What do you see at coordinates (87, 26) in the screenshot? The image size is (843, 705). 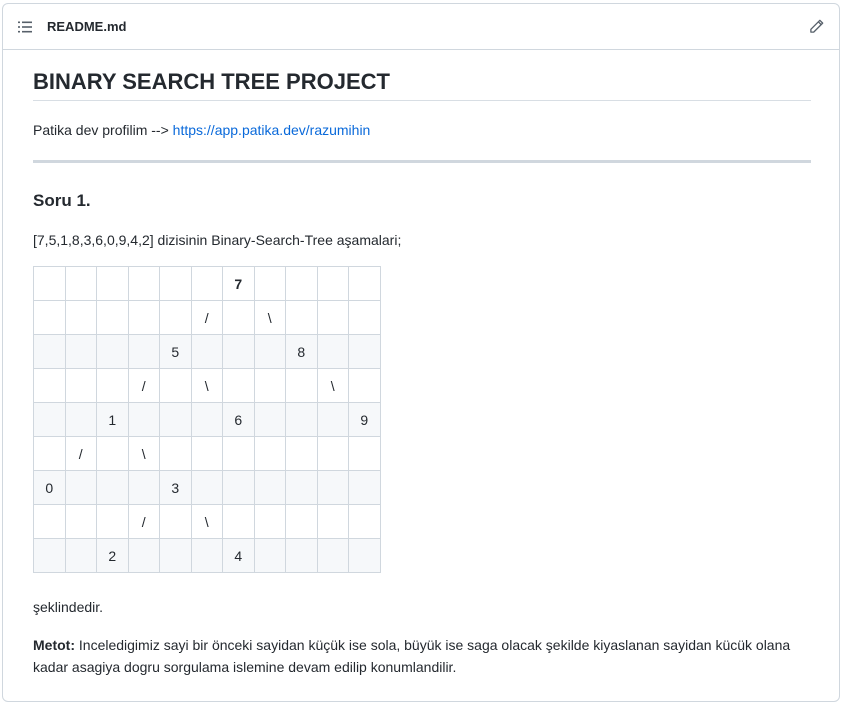 I see `file-name: README.md` at bounding box center [87, 26].